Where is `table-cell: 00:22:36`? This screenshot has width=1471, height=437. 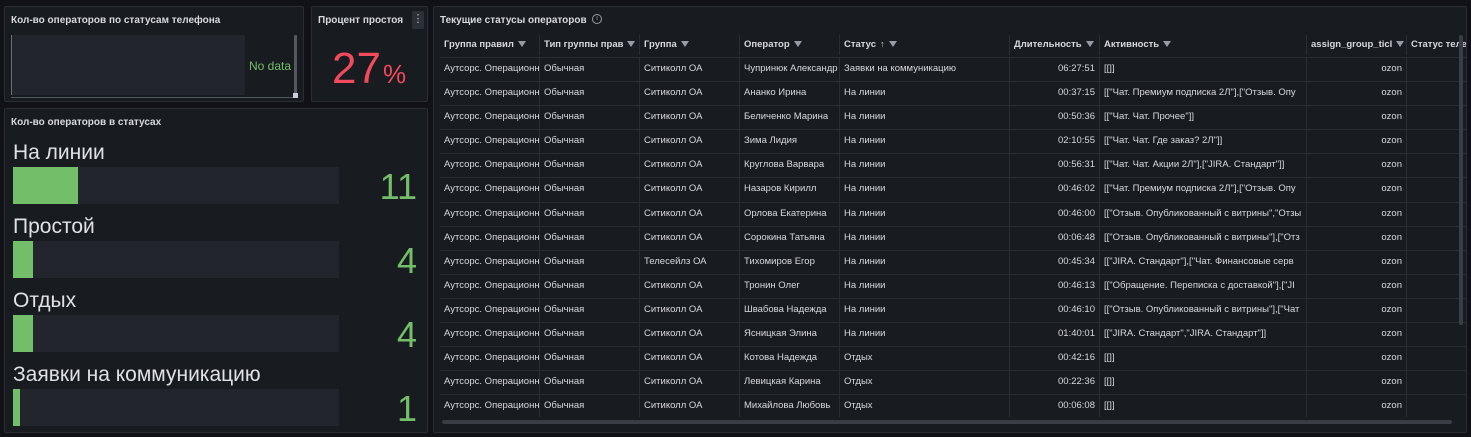
table-cell: 00:22:36 is located at coordinates (1055, 383).